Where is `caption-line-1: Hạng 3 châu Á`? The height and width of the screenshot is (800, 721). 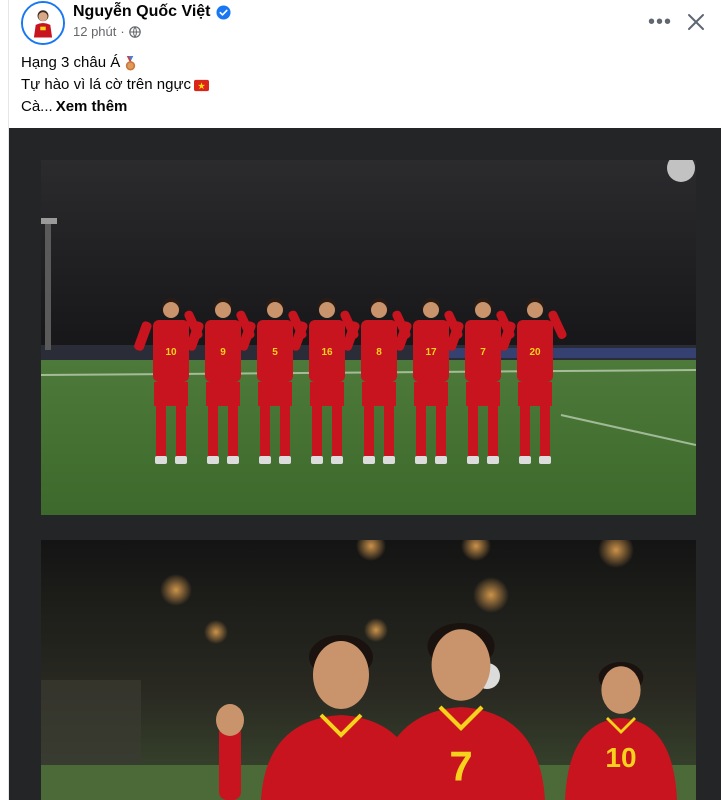 caption-line-1: Hạng 3 châu Á is located at coordinates (71, 62).